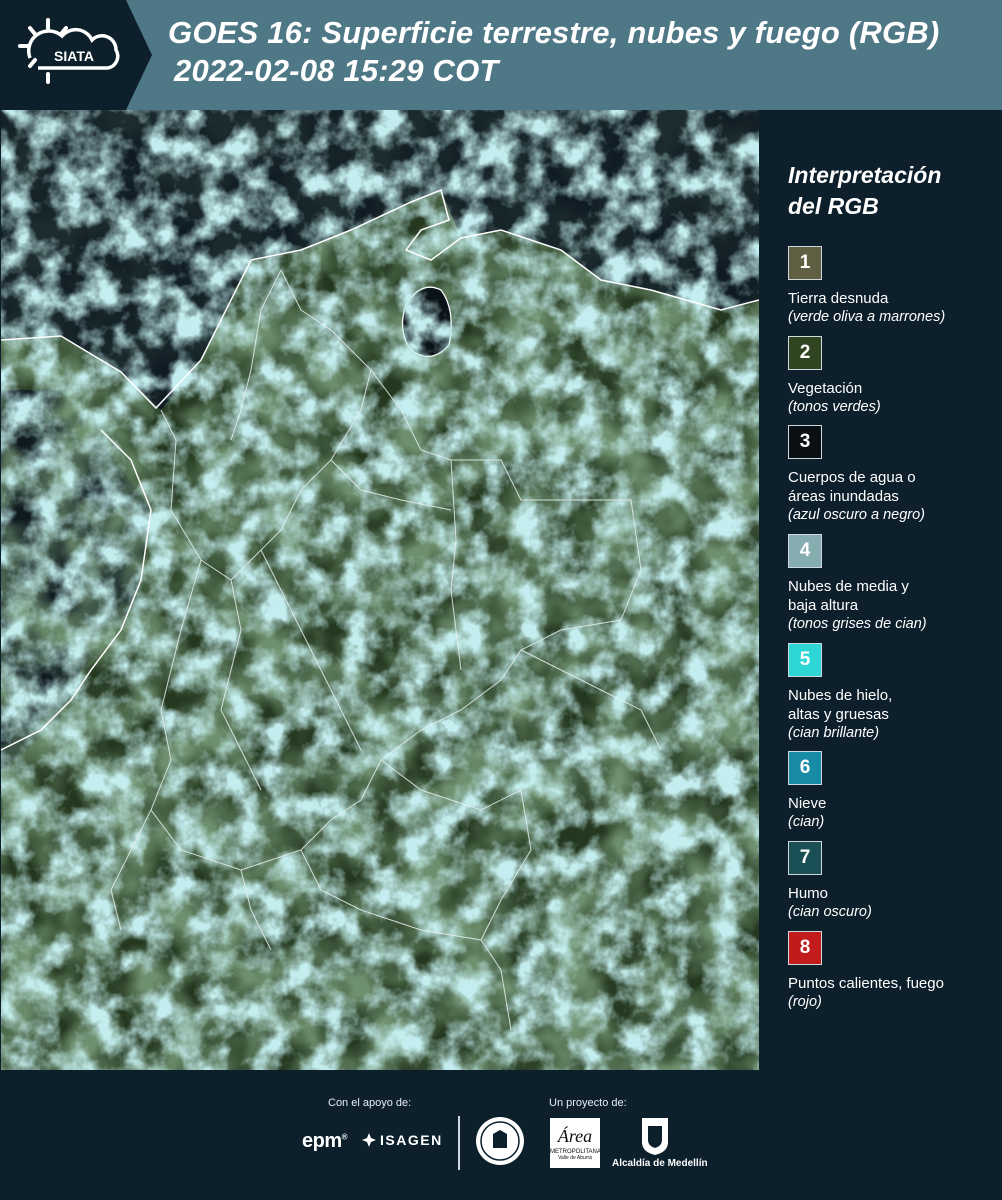 This screenshot has height=1200, width=1002. What do you see at coordinates (857, 515) in the screenshot?
I see `legend-description: (azul oscuro a negro)` at bounding box center [857, 515].